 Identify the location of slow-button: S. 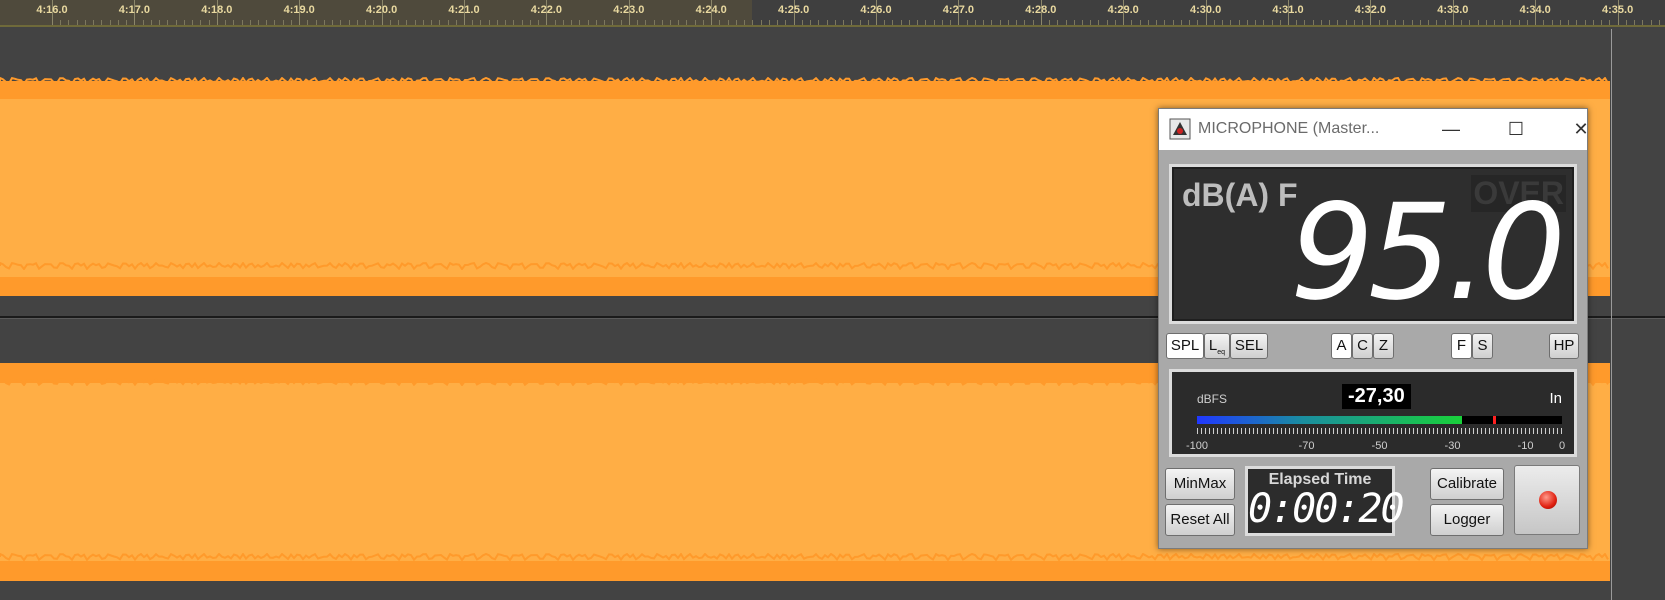
(1482, 346).